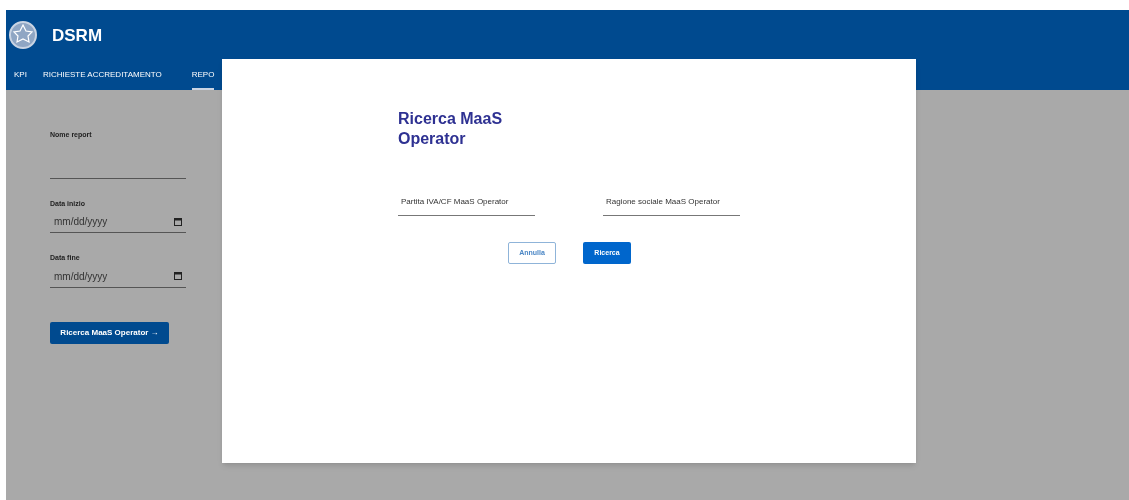 The image size is (1129, 500). I want to click on input-field: Partita IVA/CF MaaS Operator, so click(466, 201).